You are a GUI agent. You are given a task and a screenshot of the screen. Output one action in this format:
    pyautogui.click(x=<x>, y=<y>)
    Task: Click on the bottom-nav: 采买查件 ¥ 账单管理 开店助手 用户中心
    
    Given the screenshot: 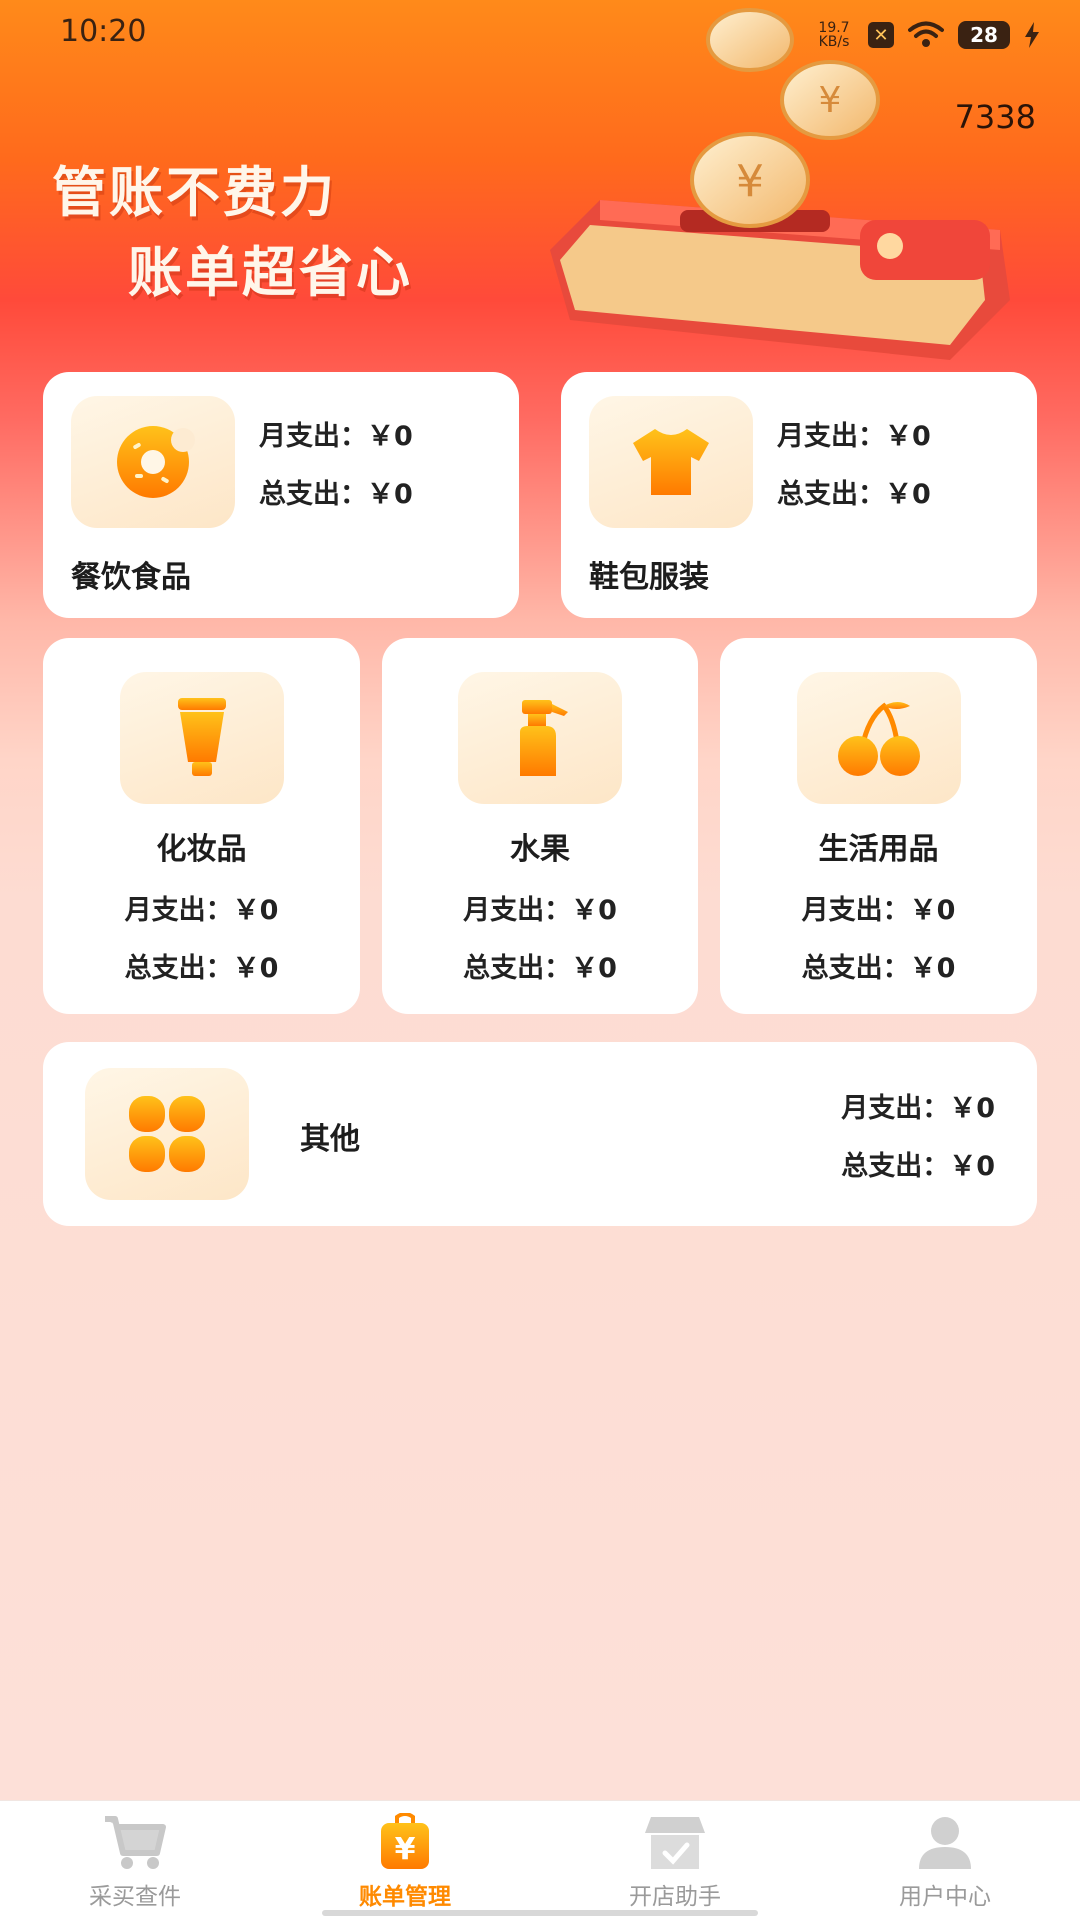 What is the action you would take?
    pyautogui.click(x=540, y=1860)
    